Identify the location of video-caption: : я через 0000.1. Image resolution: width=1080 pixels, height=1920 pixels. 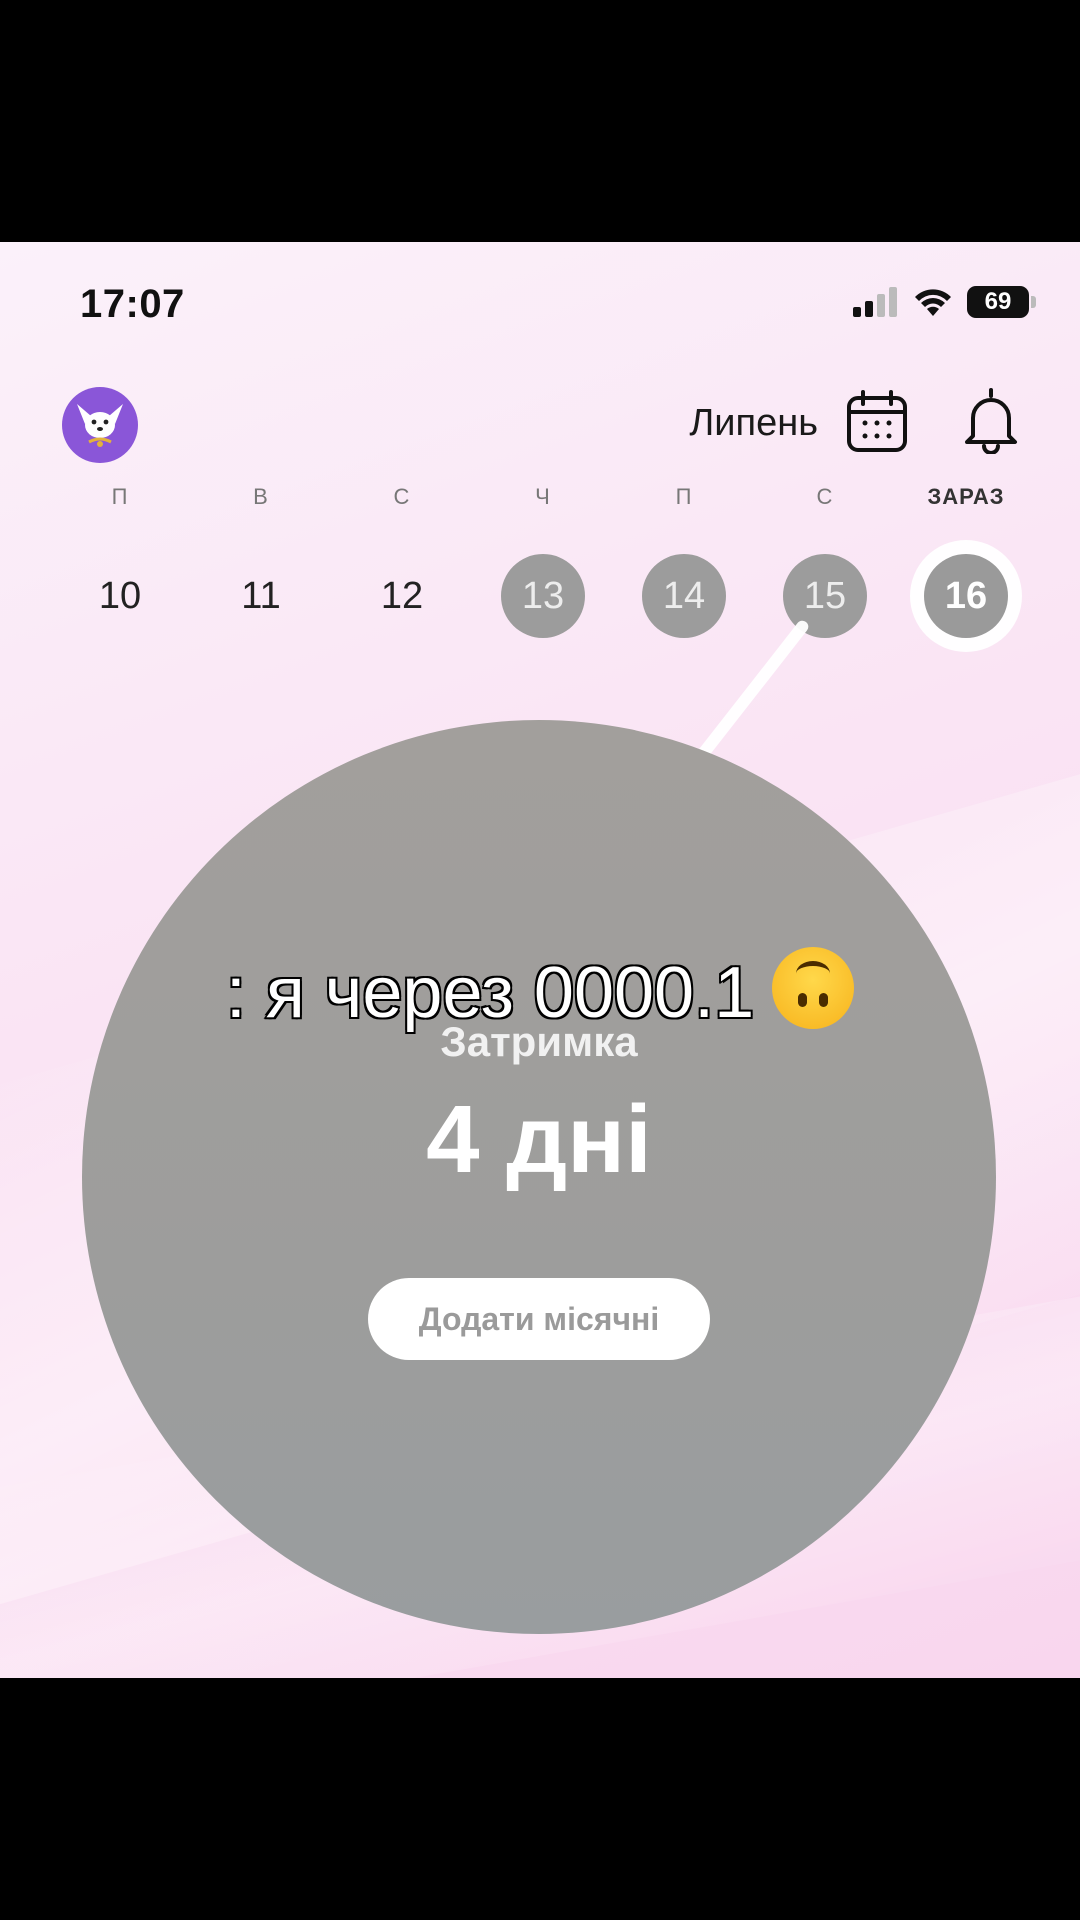
(540, 991).